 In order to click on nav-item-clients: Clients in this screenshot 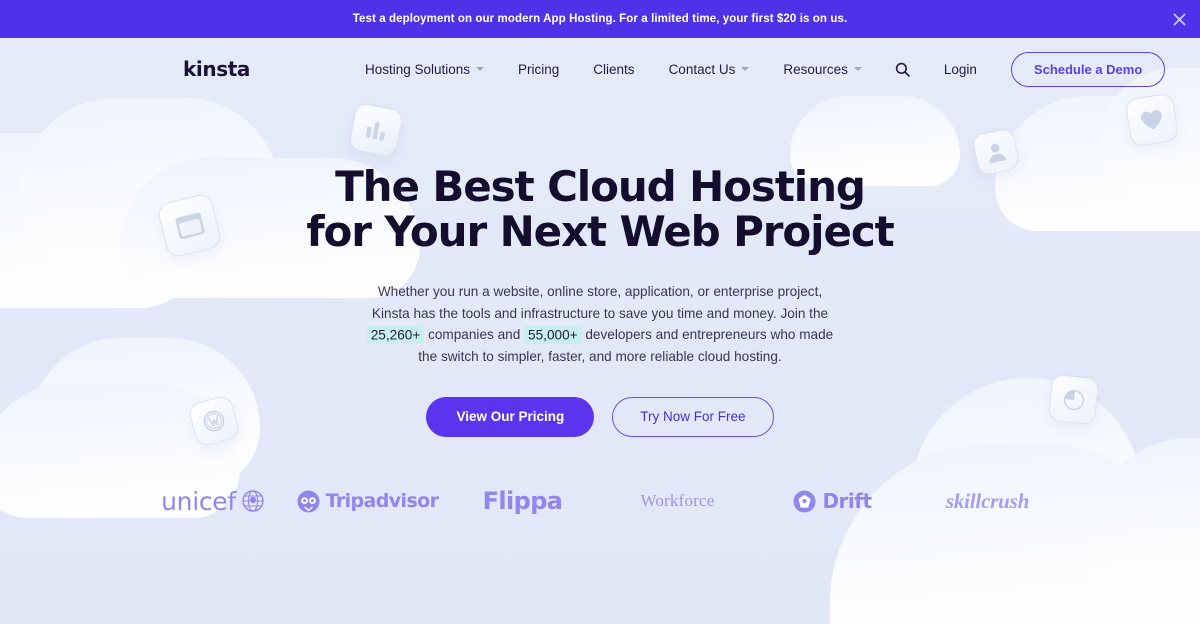, I will do `click(613, 69)`.